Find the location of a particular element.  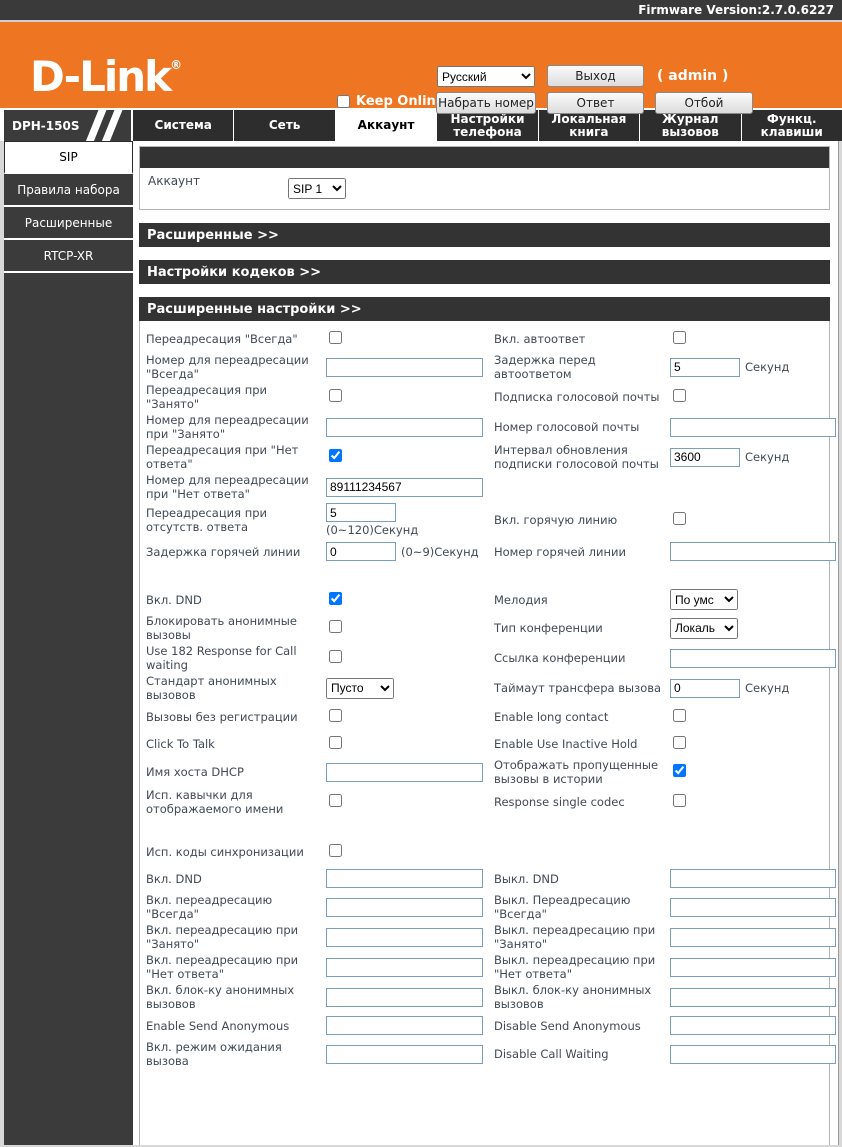

form-row: Click To Talk Enable Use Inactive Hold is located at coordinates (485, 743).